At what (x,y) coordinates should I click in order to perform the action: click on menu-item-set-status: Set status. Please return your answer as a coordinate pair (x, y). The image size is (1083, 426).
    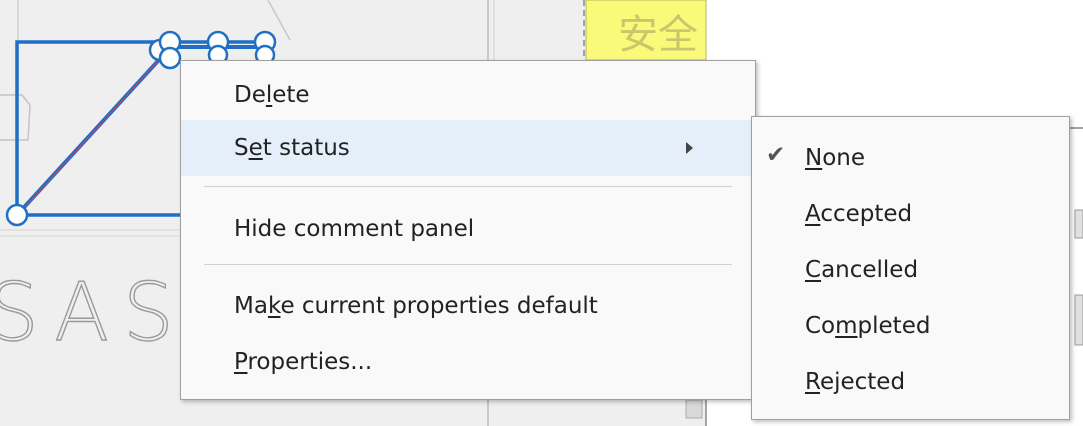
    Looking at the image, I should click on (468, 148).